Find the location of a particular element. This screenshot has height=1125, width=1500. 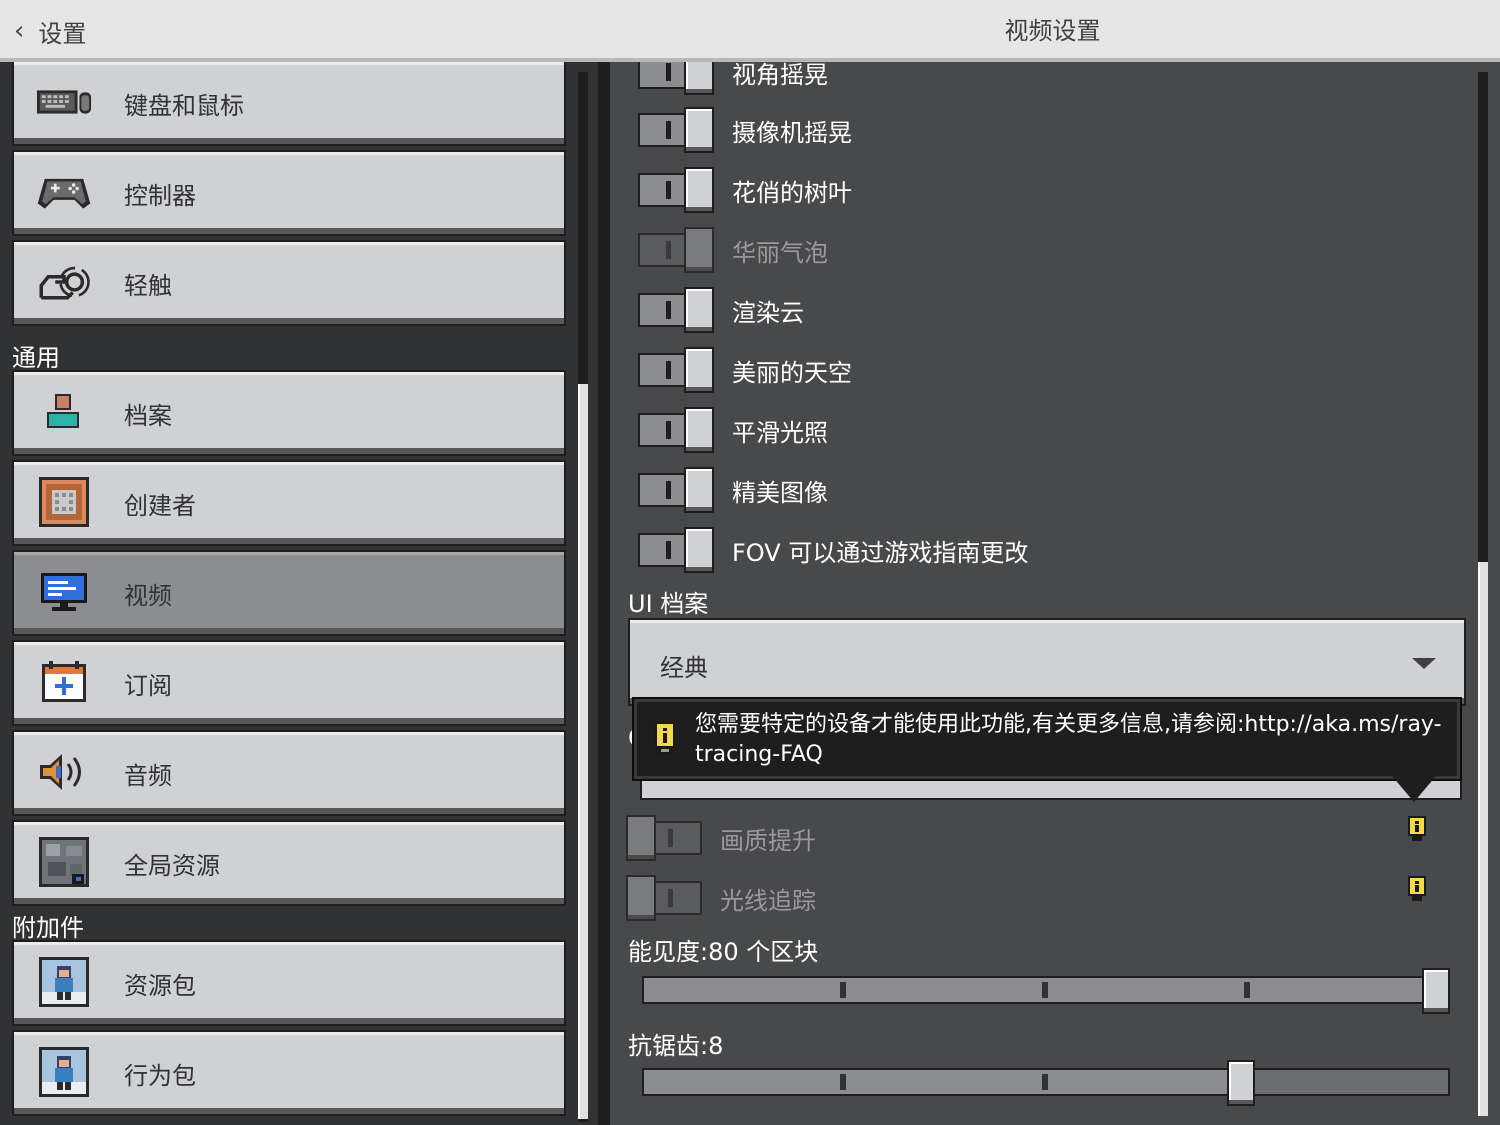

monitor-icon is located at coordinates (64, 592).